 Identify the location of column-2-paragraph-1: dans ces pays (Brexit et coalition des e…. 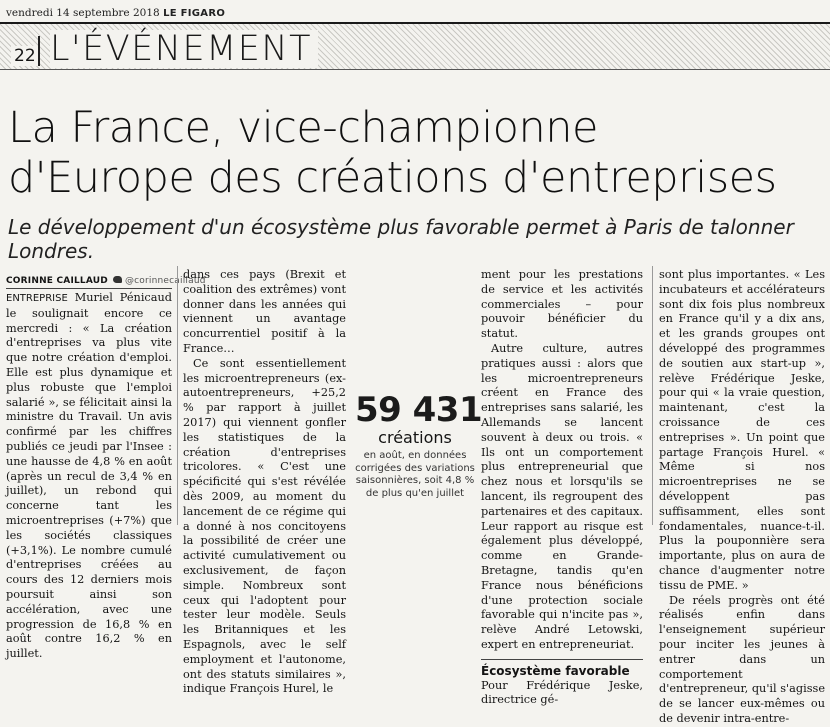
(264, 311).